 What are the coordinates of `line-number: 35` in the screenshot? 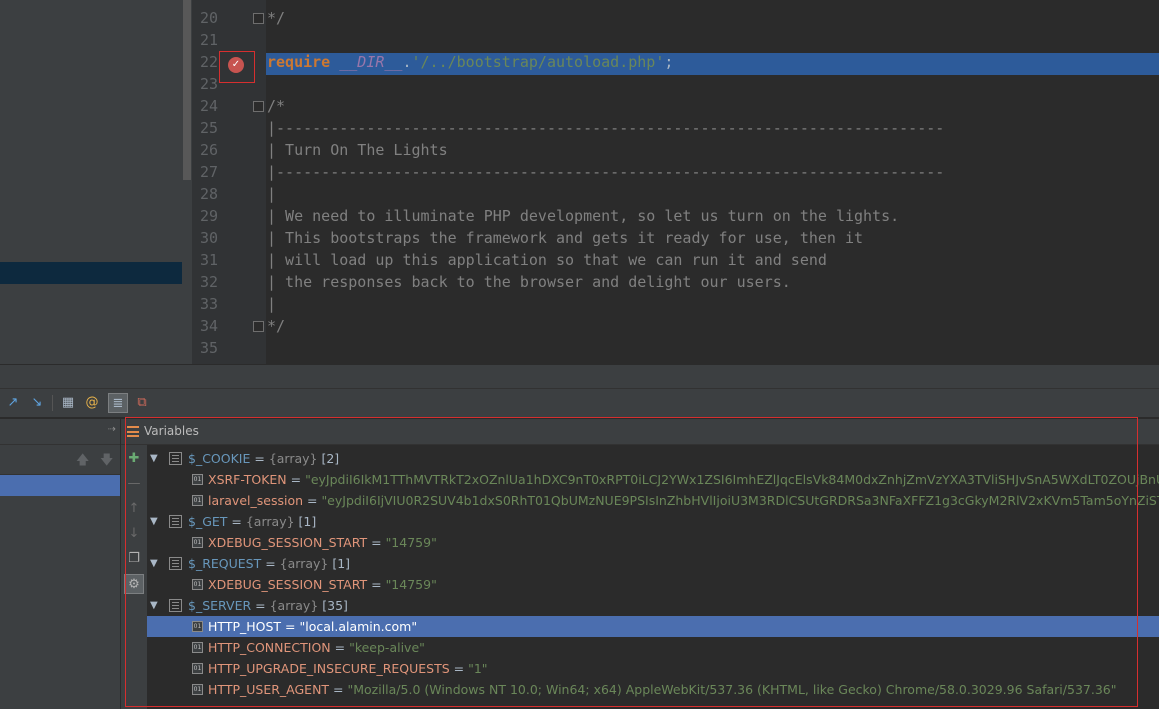 It's located at (208, 348).